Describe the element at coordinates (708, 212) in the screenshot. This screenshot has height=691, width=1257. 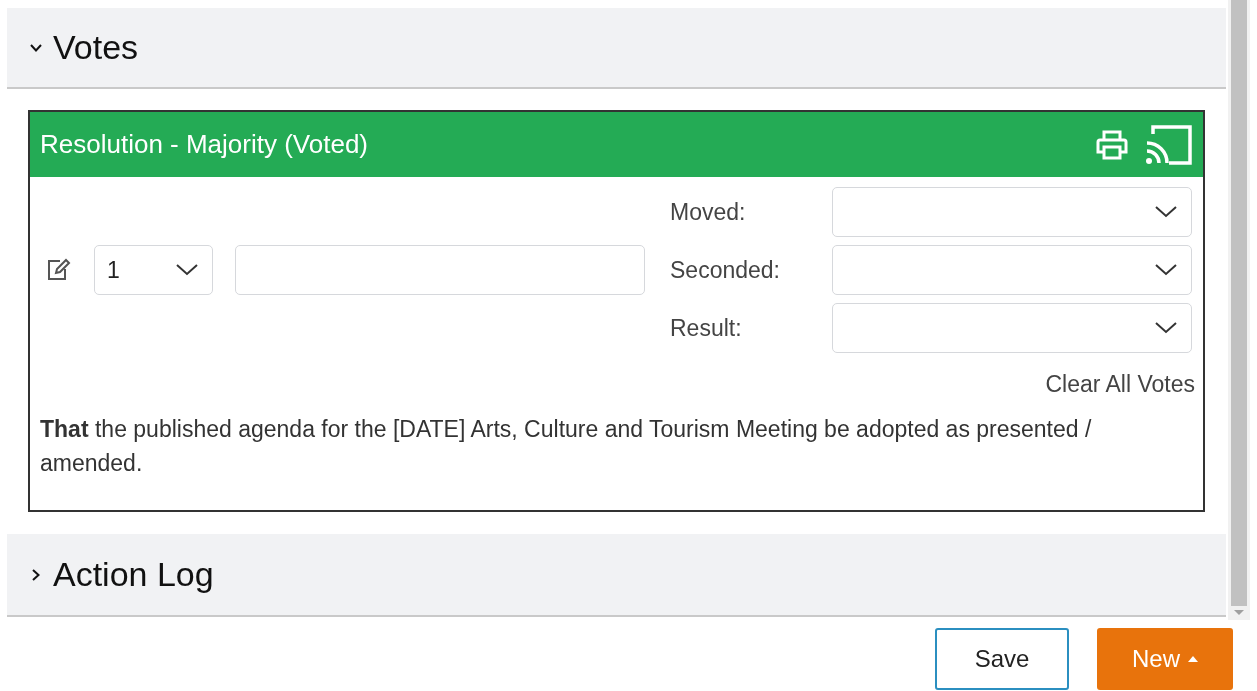
I see `field-label: Moved:` at that location.